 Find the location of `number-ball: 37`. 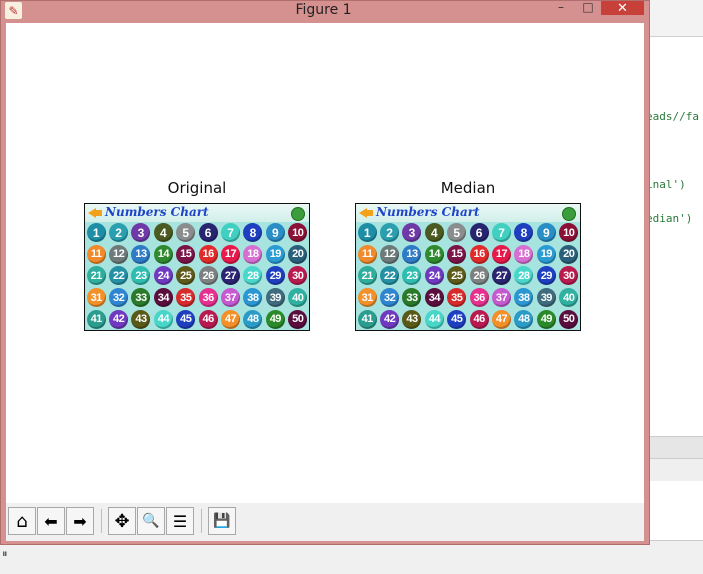

number-ball: 37 is located at coordinates (231, 298).